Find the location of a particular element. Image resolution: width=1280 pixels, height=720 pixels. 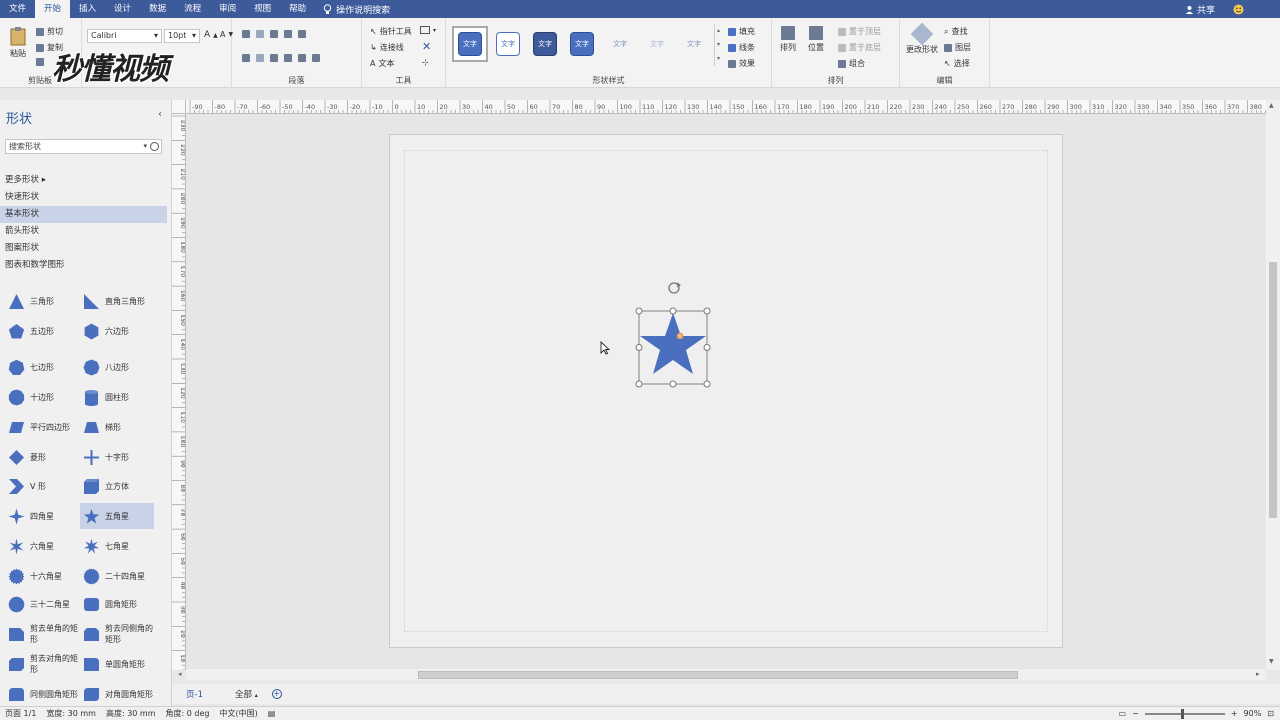

style-swatch-7: 文字 is located at coordinates (694, 44).